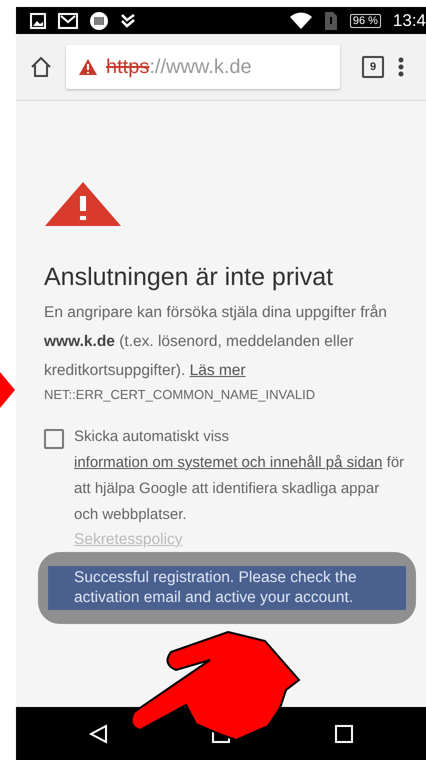 This screenshot has height=760, width=426. Describe the element at coordinates (331, 20) in the screenshot. I see `sim-icon` at that location.